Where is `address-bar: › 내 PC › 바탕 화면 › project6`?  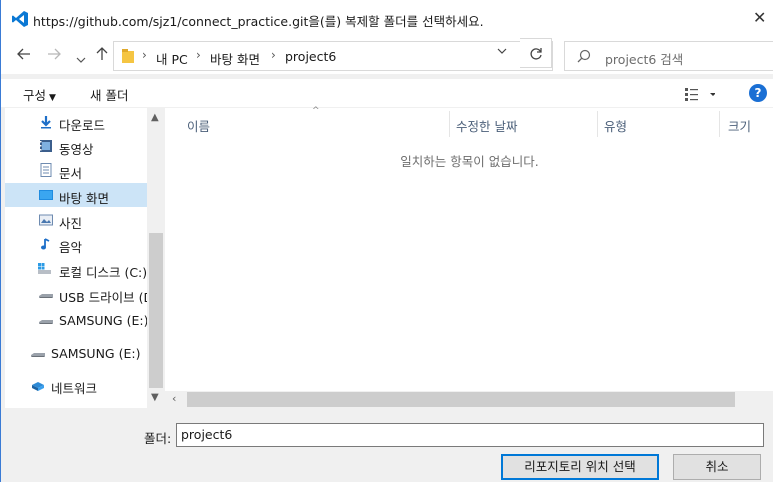 address-bar: › 내 PC › 바탕 화면 › project6 is located at coordinates (333, 56).